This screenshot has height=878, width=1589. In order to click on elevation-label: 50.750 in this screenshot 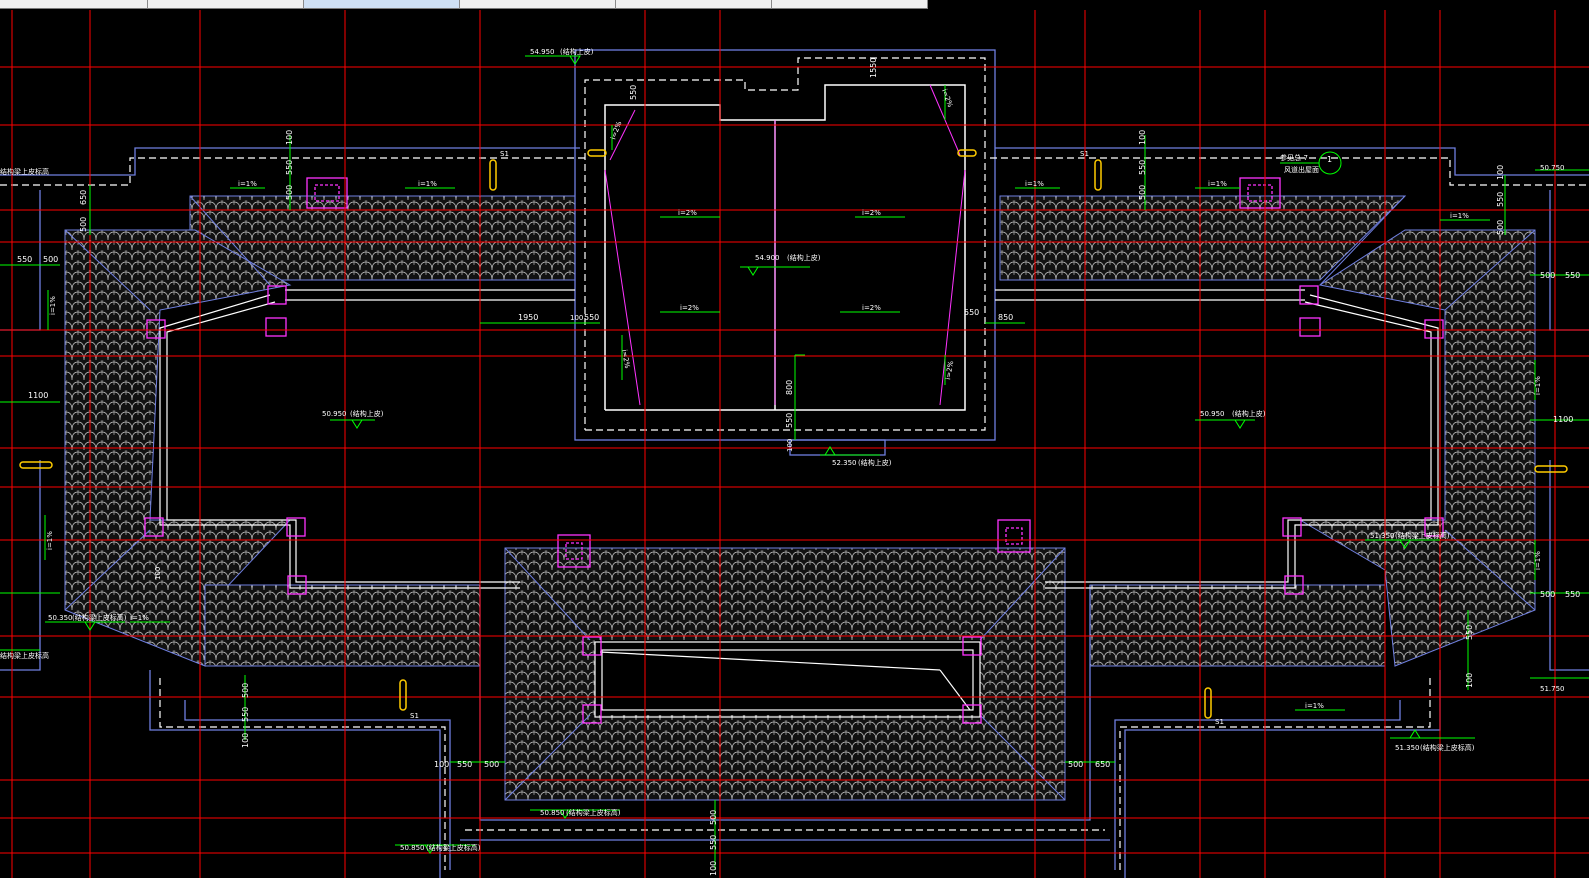, I will do `click(1552, 168)`.